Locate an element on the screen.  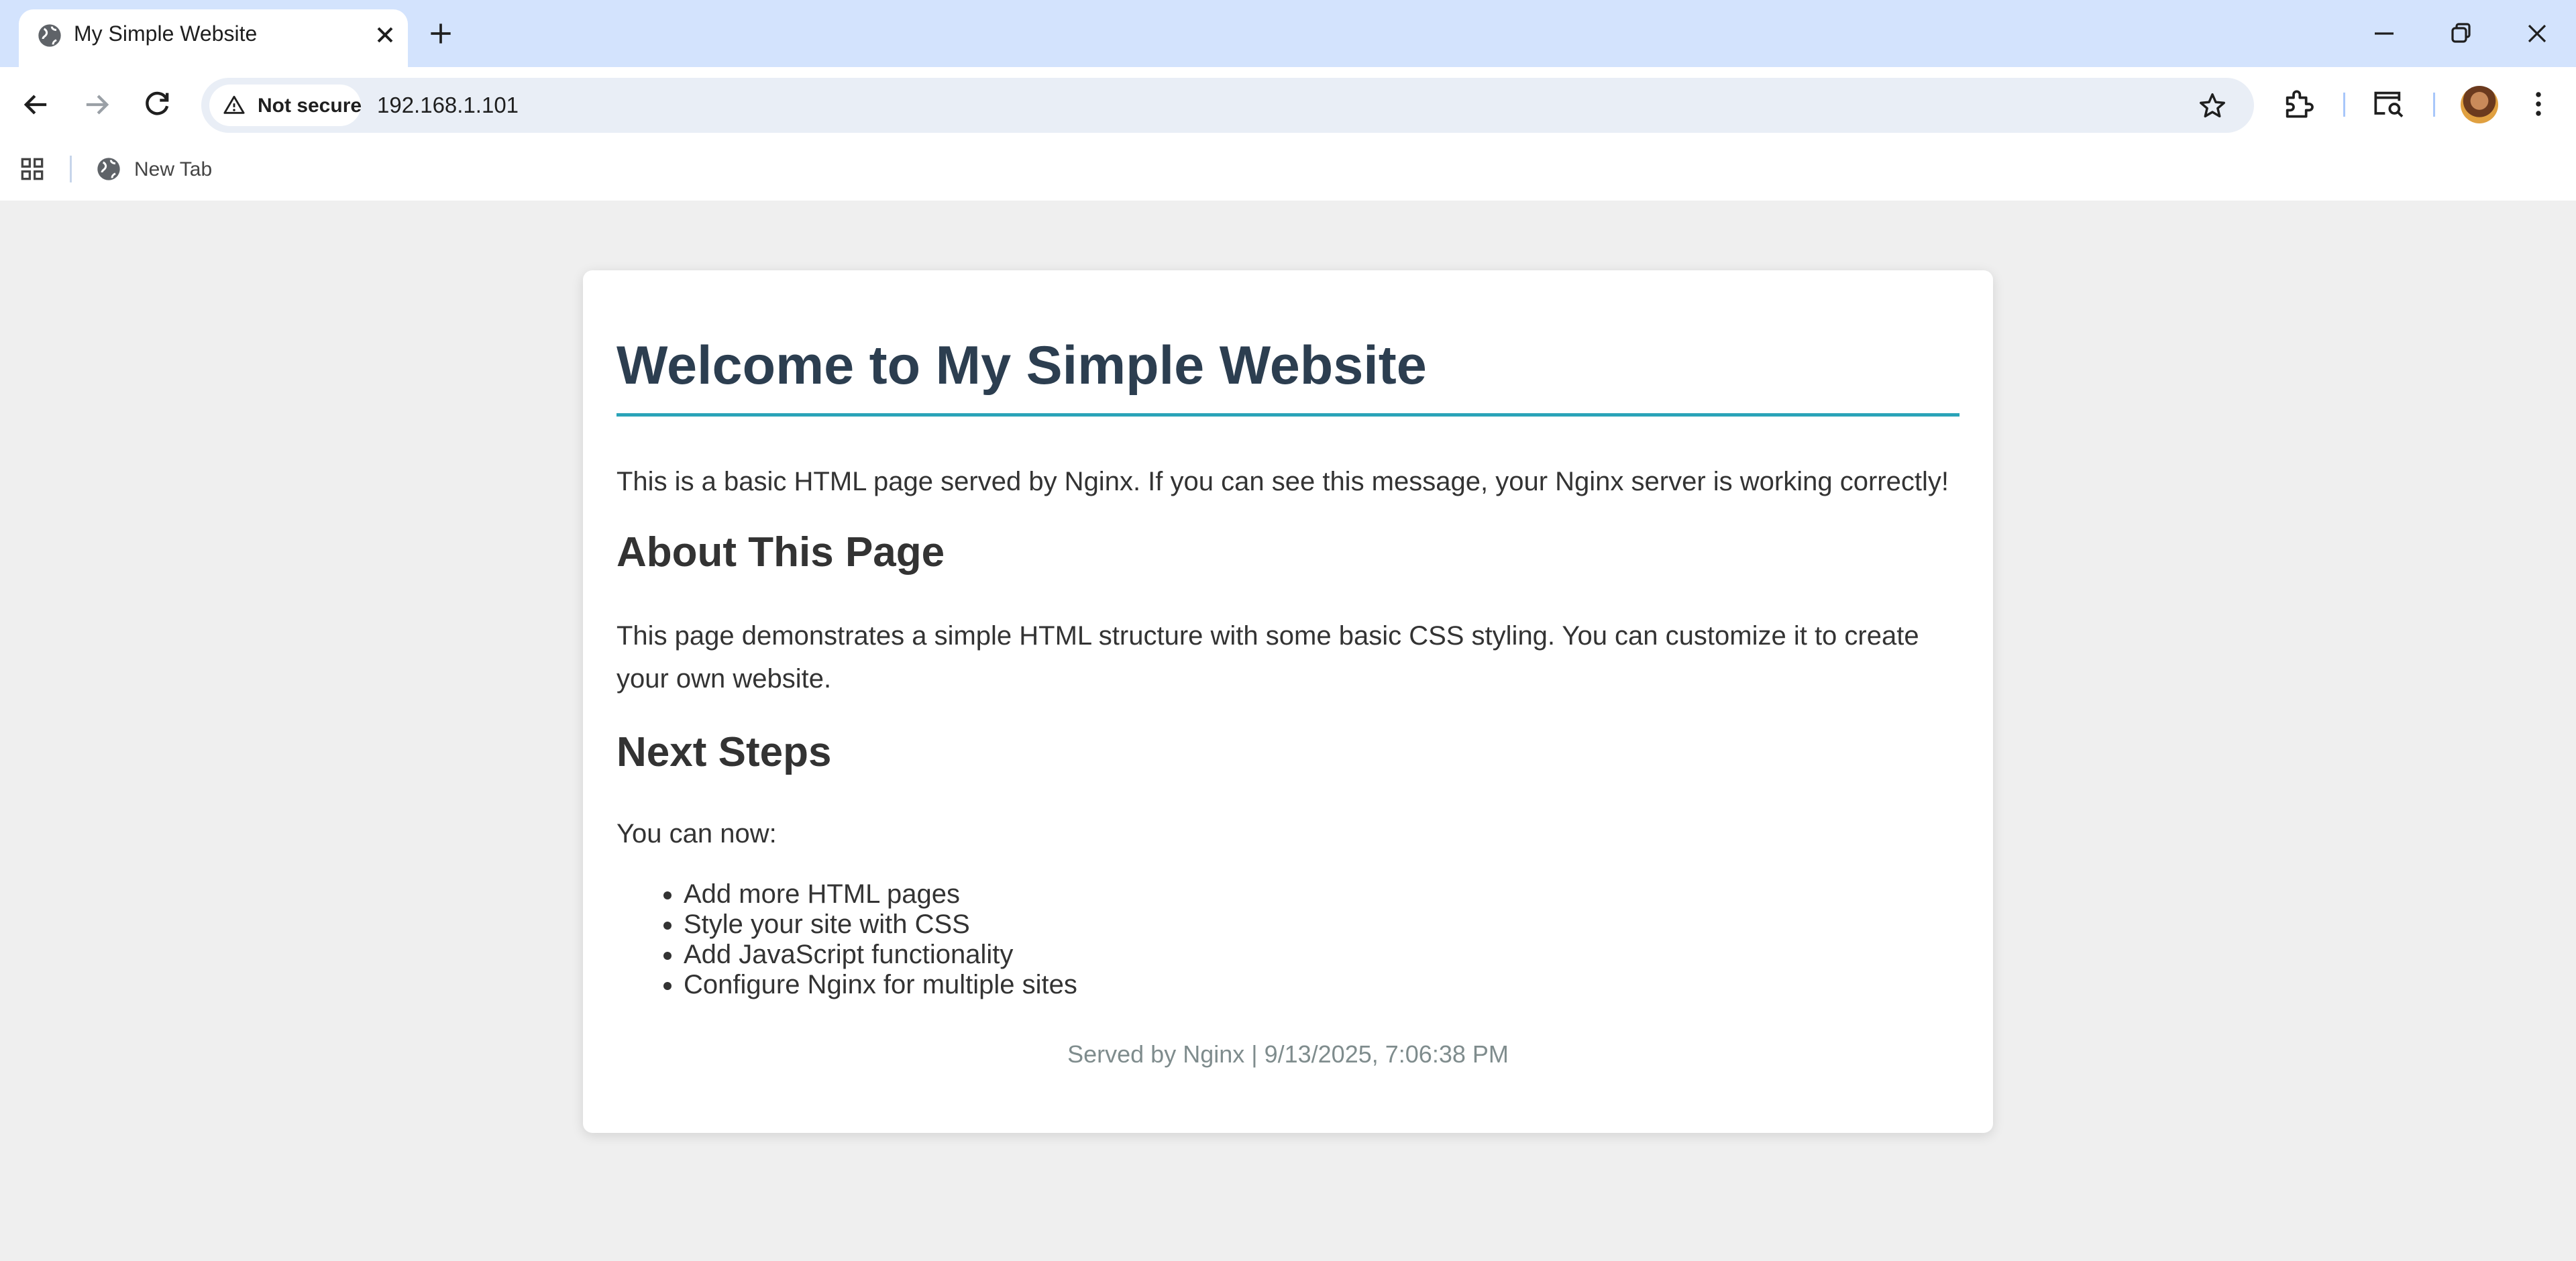
toolbar: Not secure 192.168.1.101 is located at coordinates (1288, 104).